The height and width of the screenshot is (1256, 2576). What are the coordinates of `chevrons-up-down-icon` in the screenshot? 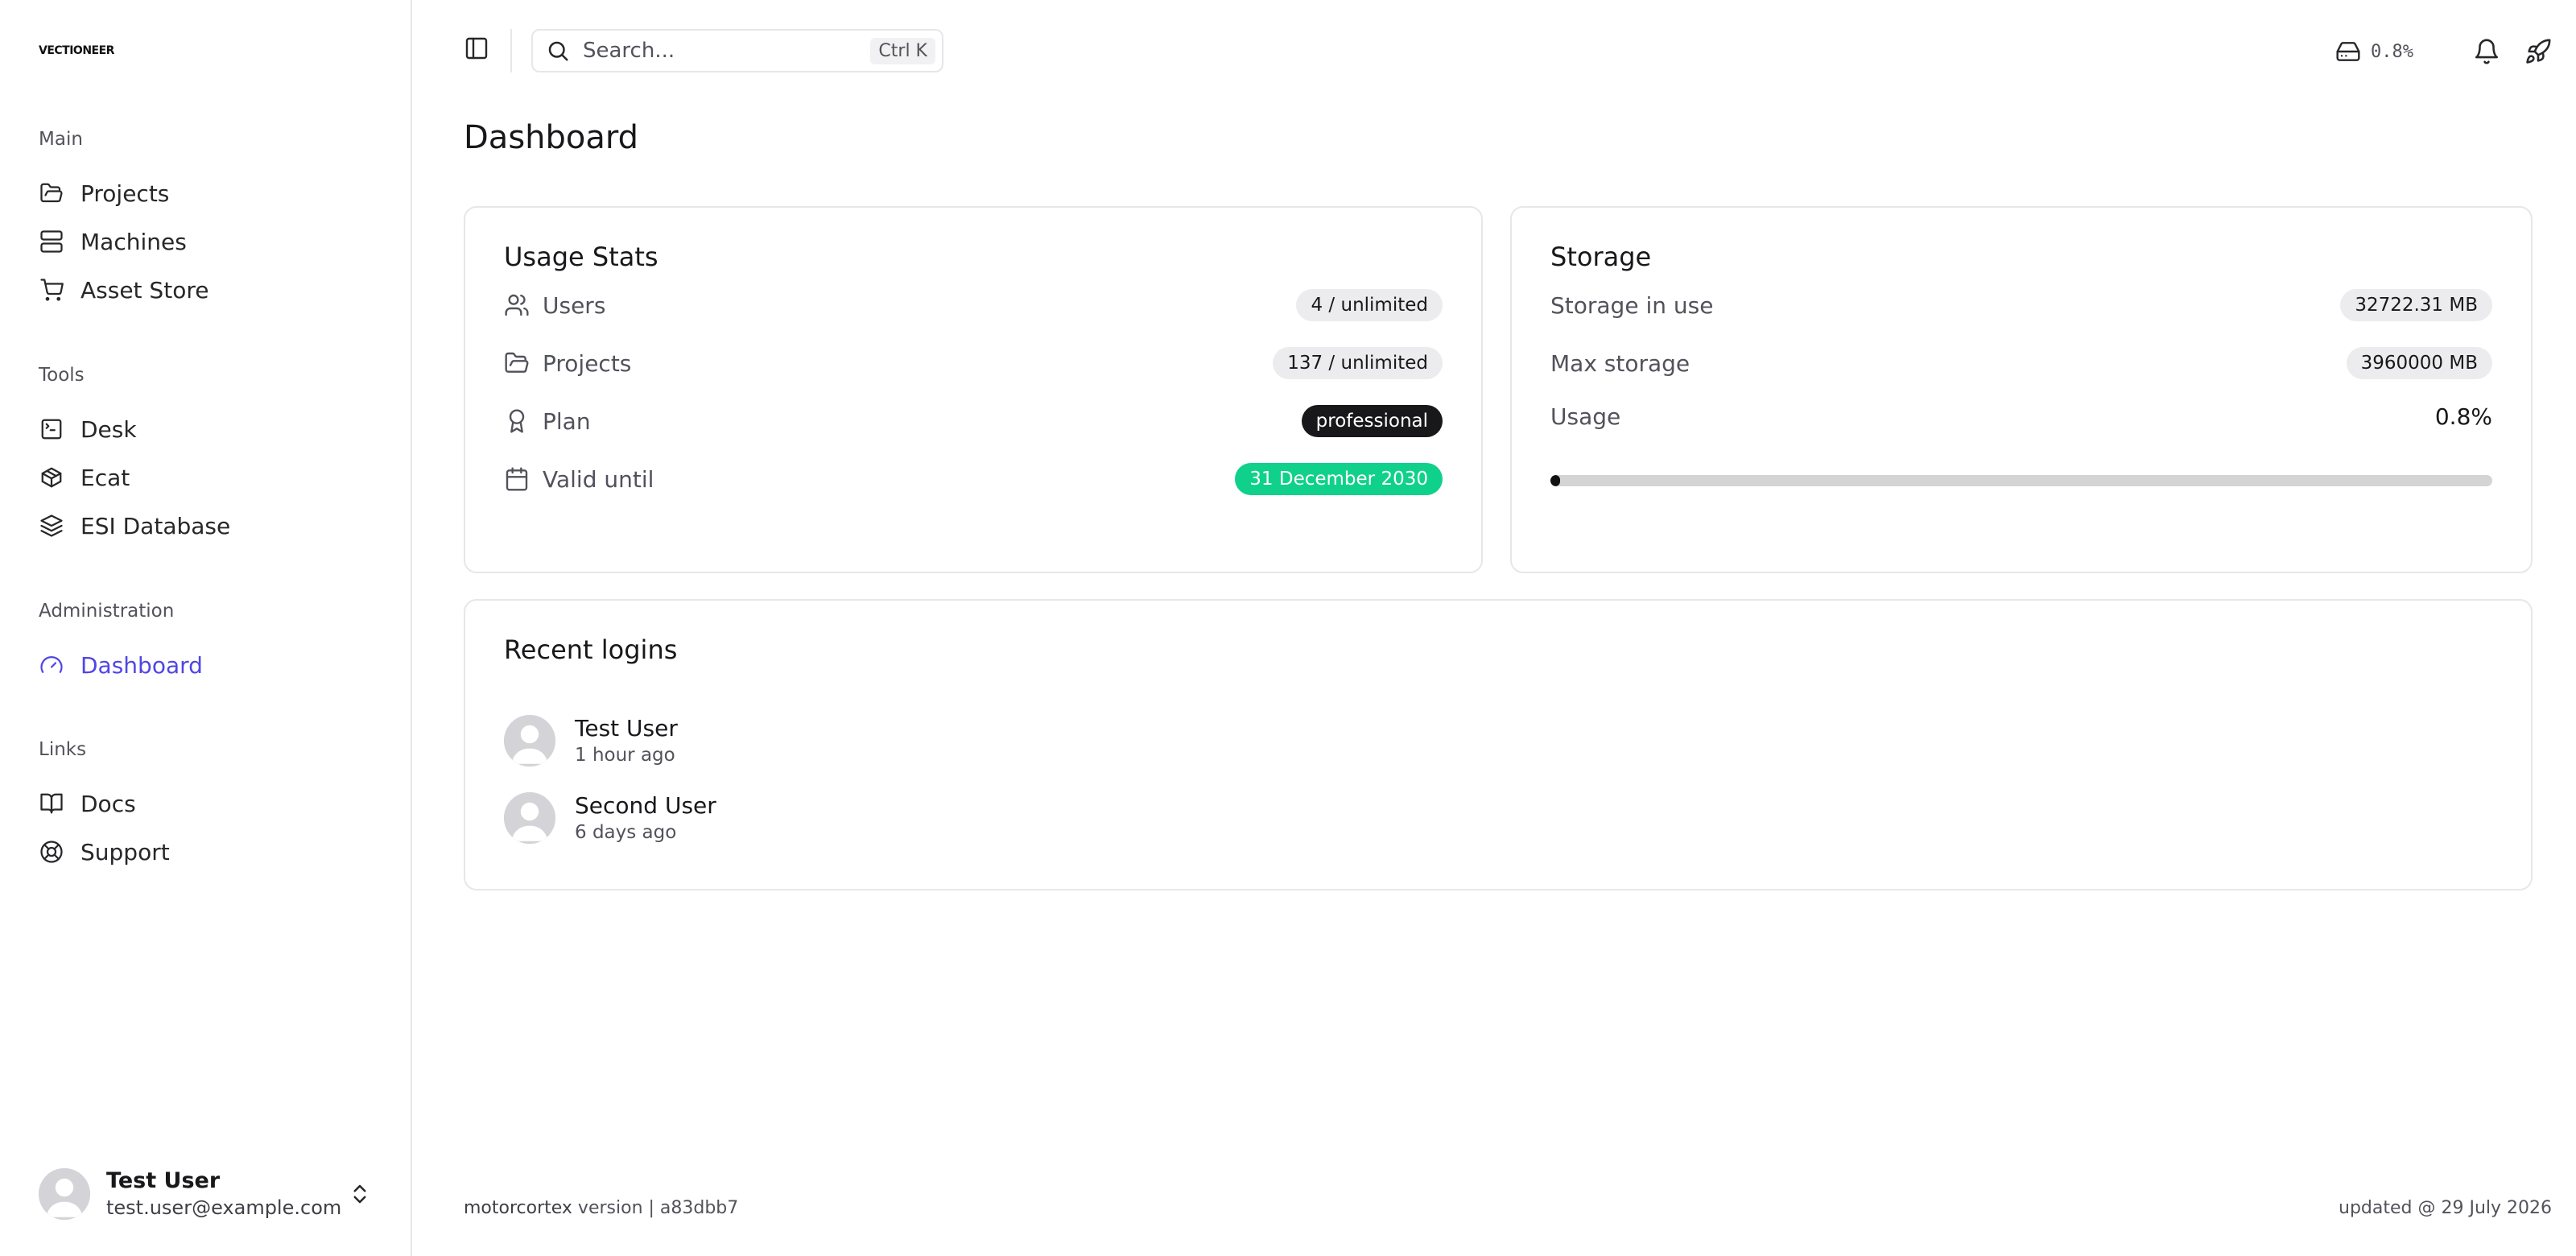 It's located at (360, 1194).